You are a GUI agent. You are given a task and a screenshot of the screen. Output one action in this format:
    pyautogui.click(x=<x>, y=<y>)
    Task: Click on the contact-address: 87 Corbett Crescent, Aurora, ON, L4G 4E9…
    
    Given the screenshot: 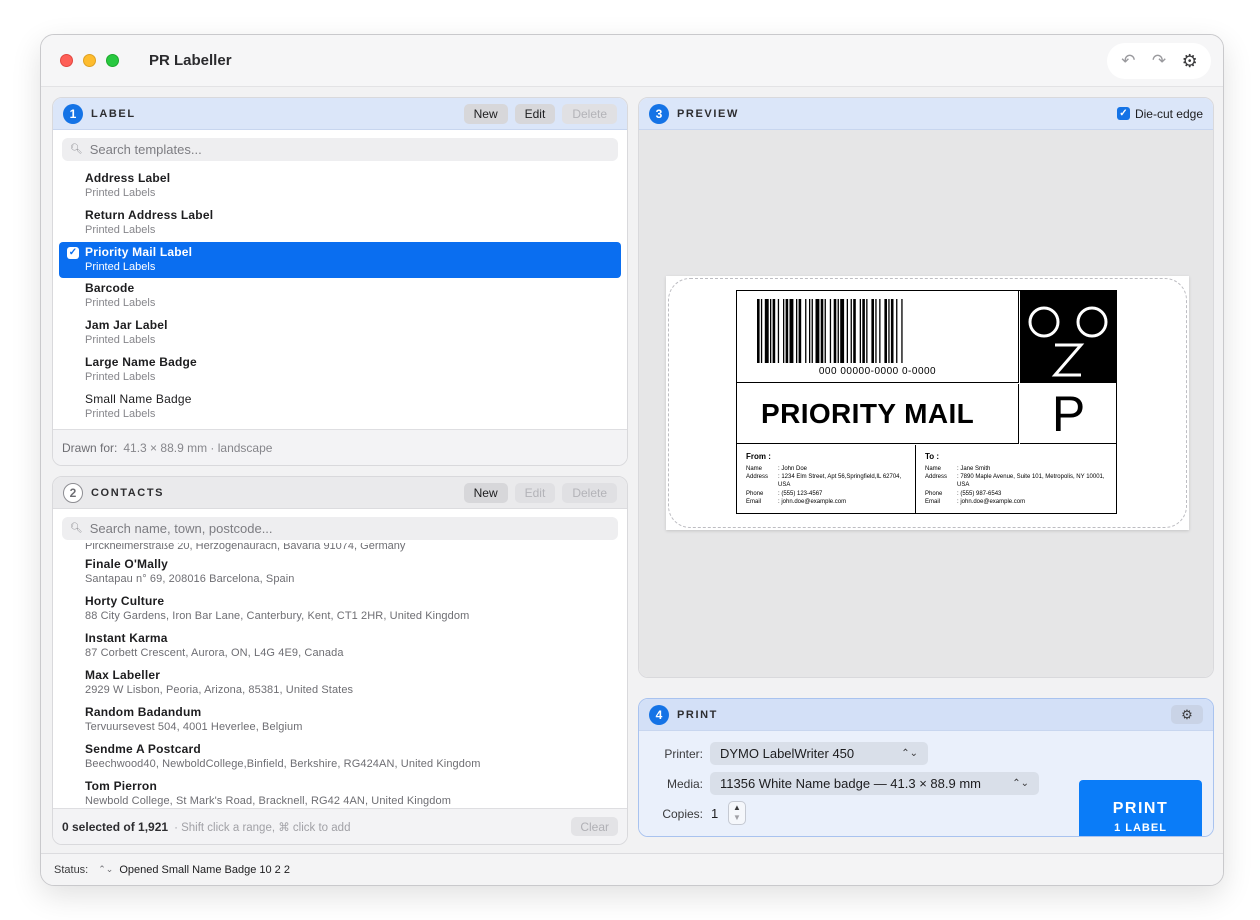 What is the action you would take?
    pyautogui.click(x=214, y=653)
    